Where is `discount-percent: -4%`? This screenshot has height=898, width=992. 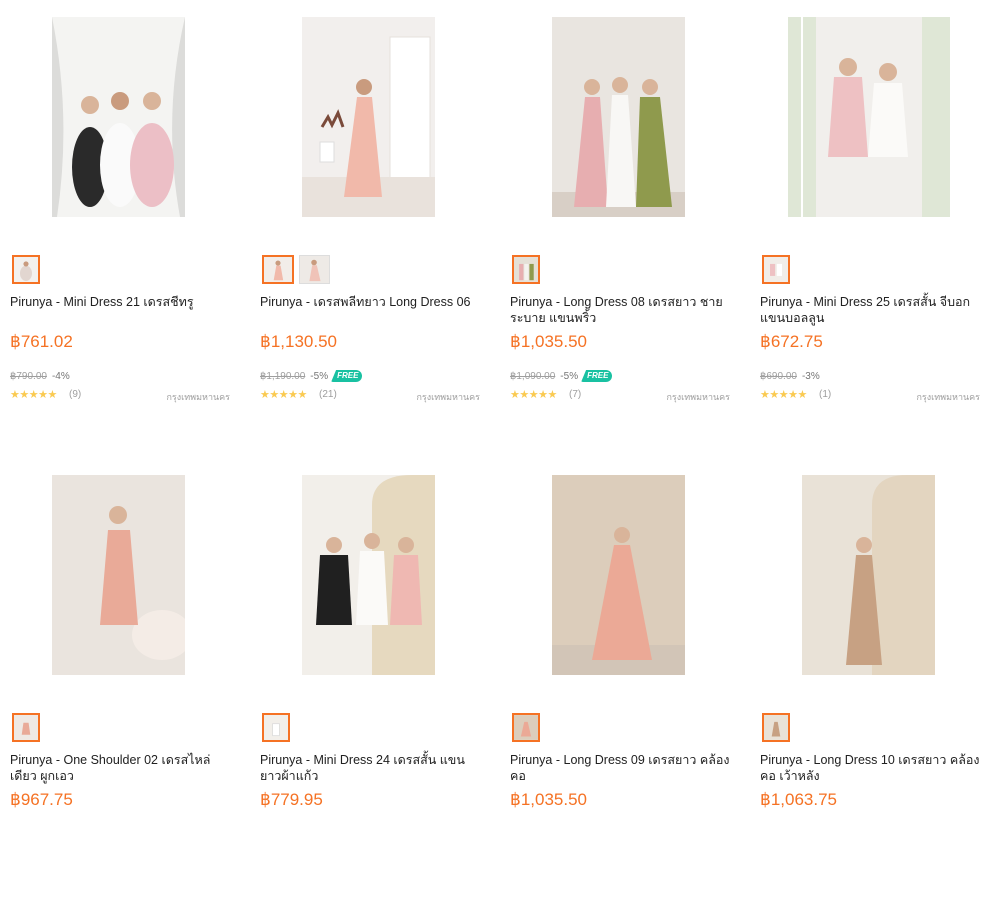
discount-percent: -4% is located at coordinates (60, 376).